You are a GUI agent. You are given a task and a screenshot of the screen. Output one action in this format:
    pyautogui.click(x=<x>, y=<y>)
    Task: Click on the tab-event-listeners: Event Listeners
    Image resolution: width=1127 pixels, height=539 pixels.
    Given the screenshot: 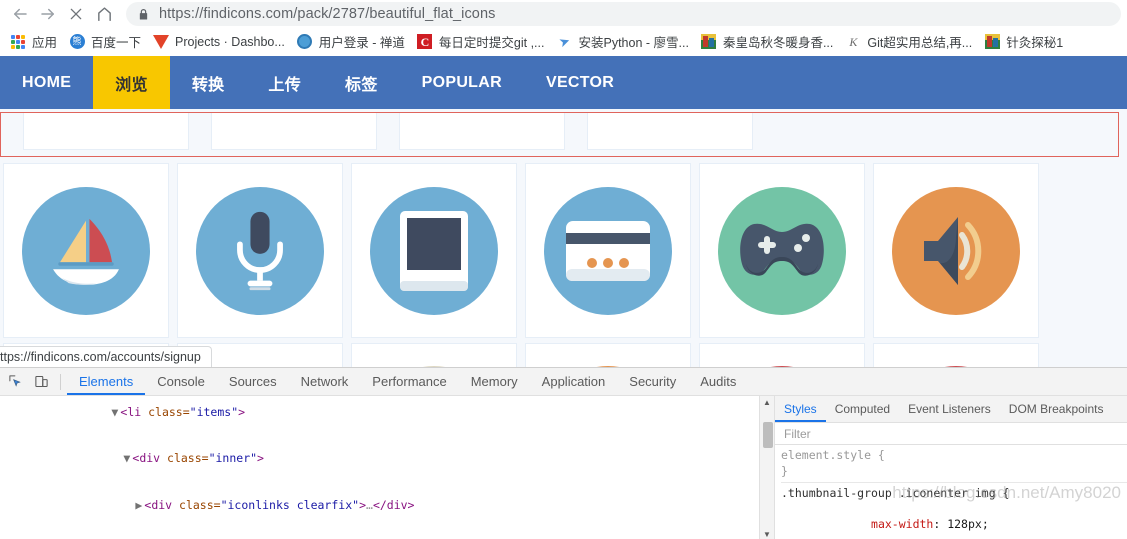 What is the action you would take?
    pyautogui.click(x=949, y=409)
    